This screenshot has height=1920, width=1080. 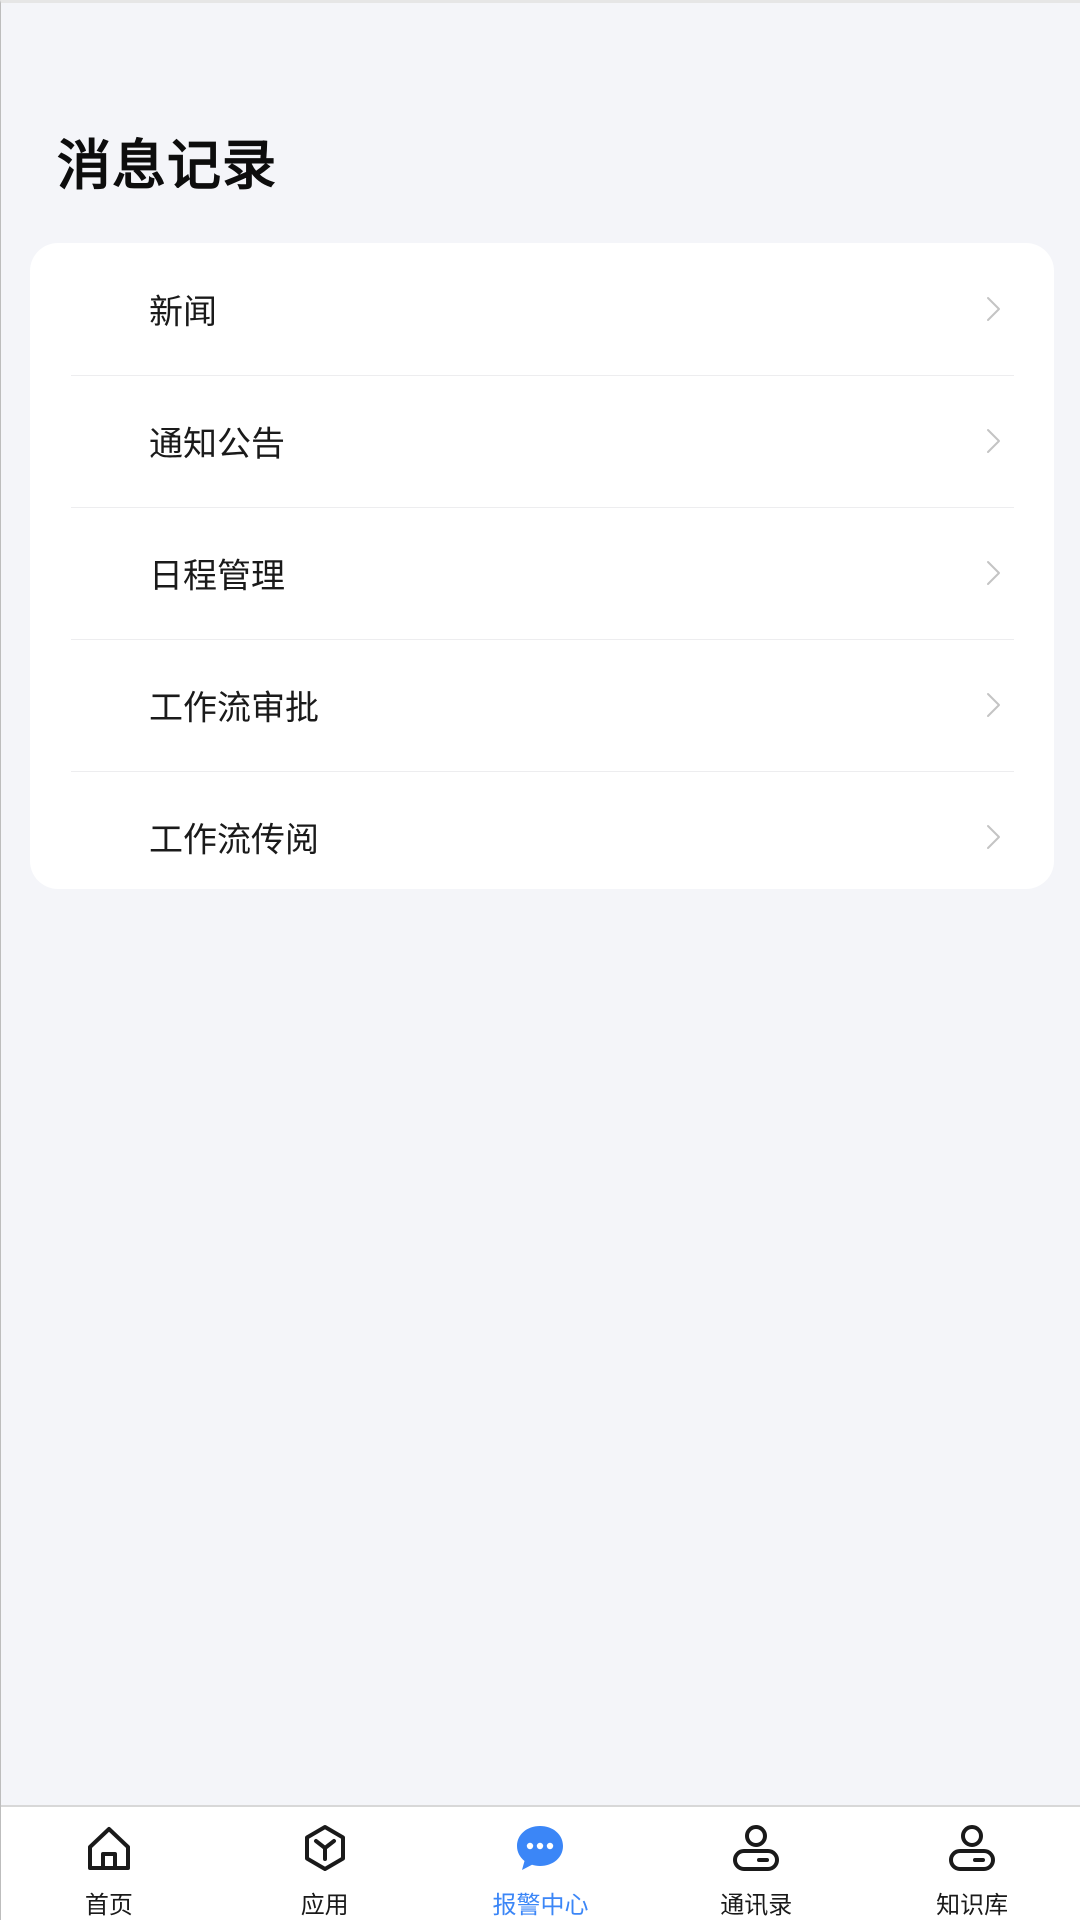 What do you see at coordinates (324, 1905) in the screenshot?
I see `tab-label: 应用` at bounding box center [324, 1905].